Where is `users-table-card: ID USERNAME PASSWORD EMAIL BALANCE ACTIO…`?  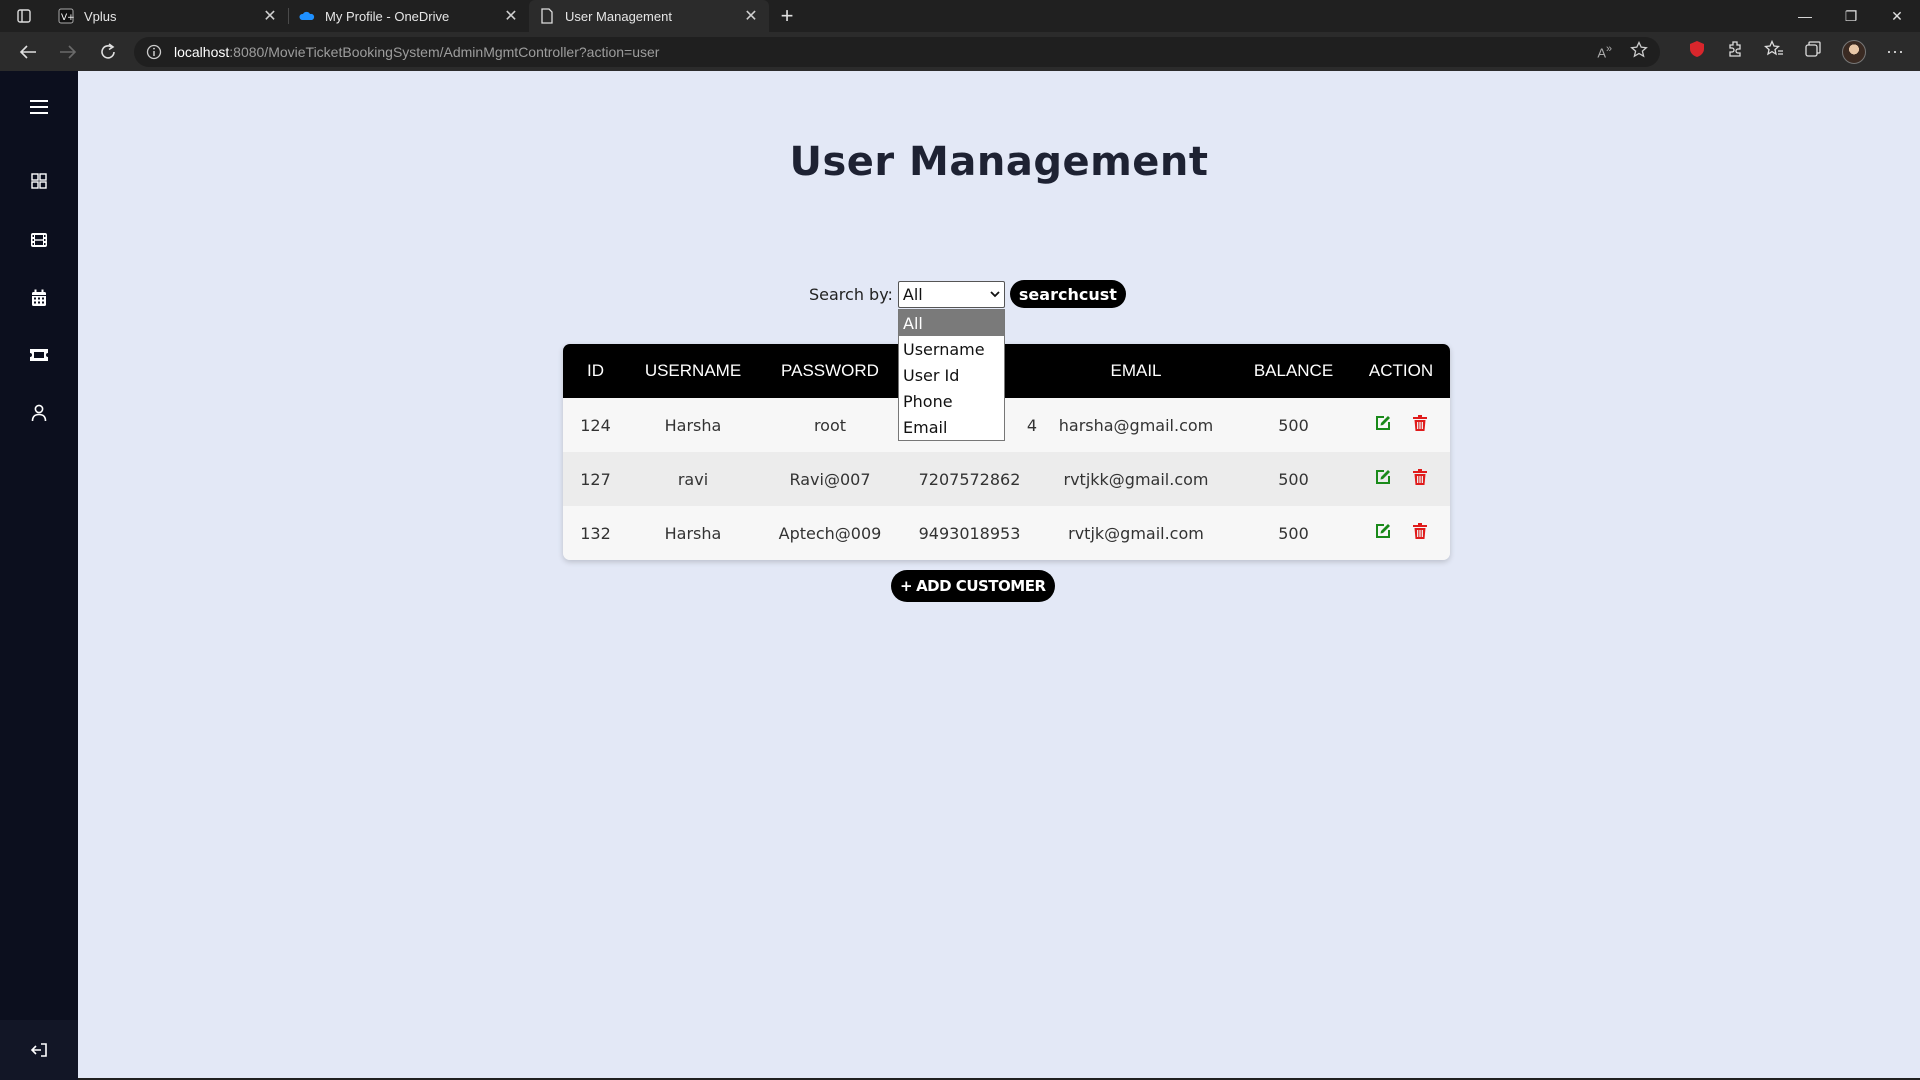
users-table-card: ID USERNAME PASSWORD EMAIL BALANCE ACTIO… is located at coordinates (1006, 452).